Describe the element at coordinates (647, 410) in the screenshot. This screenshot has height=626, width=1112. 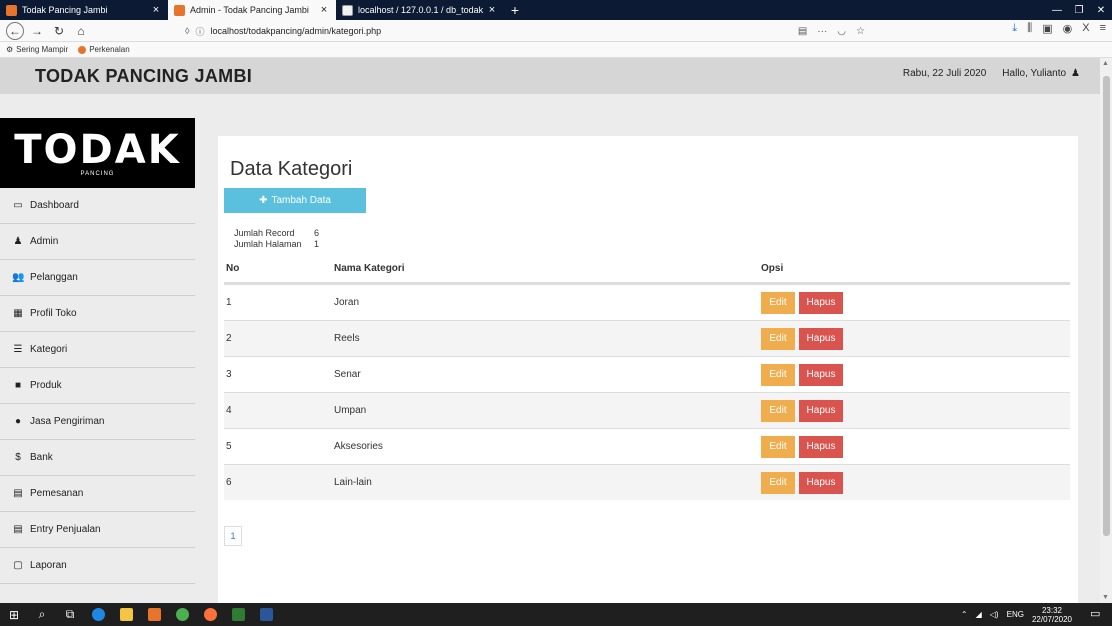
I see `table-row: 4 Umpan Edit Hapus` at that location.